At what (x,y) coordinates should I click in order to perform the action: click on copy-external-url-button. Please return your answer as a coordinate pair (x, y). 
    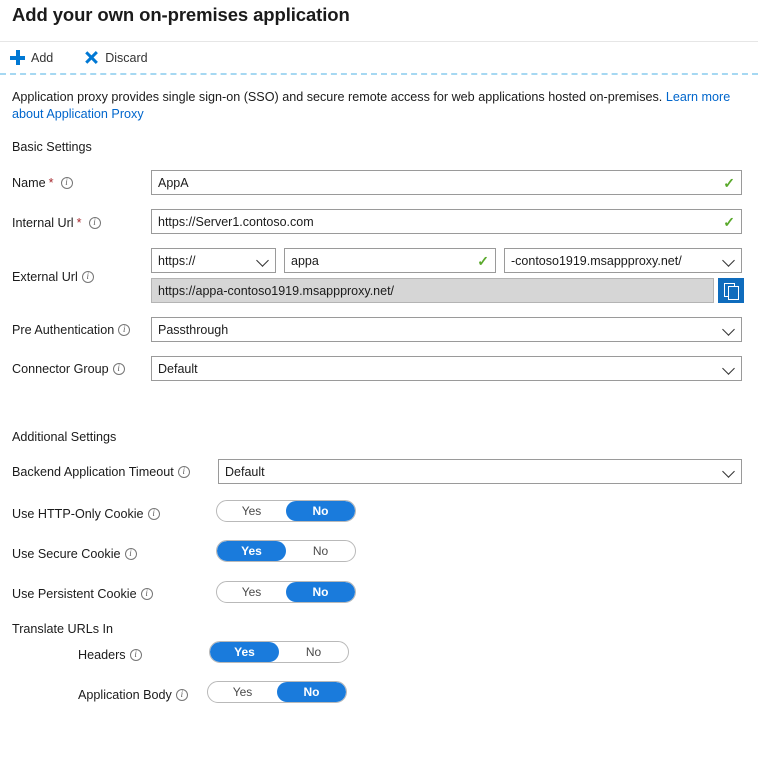
    Looking at the image, I should click on (731, 290).